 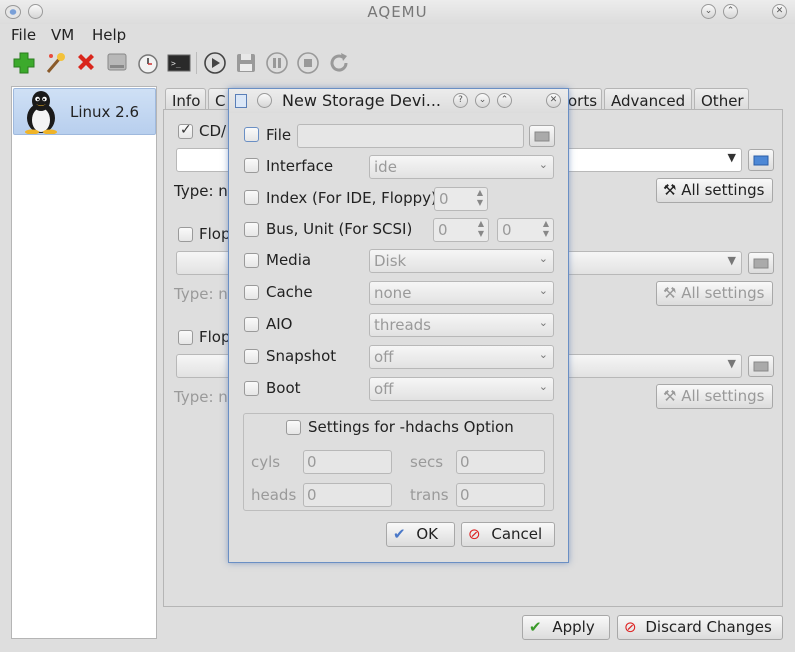 I want to click on window-titlebar: AQEMU ⌄ ⌃ ✕, so click(x=397, y=12).